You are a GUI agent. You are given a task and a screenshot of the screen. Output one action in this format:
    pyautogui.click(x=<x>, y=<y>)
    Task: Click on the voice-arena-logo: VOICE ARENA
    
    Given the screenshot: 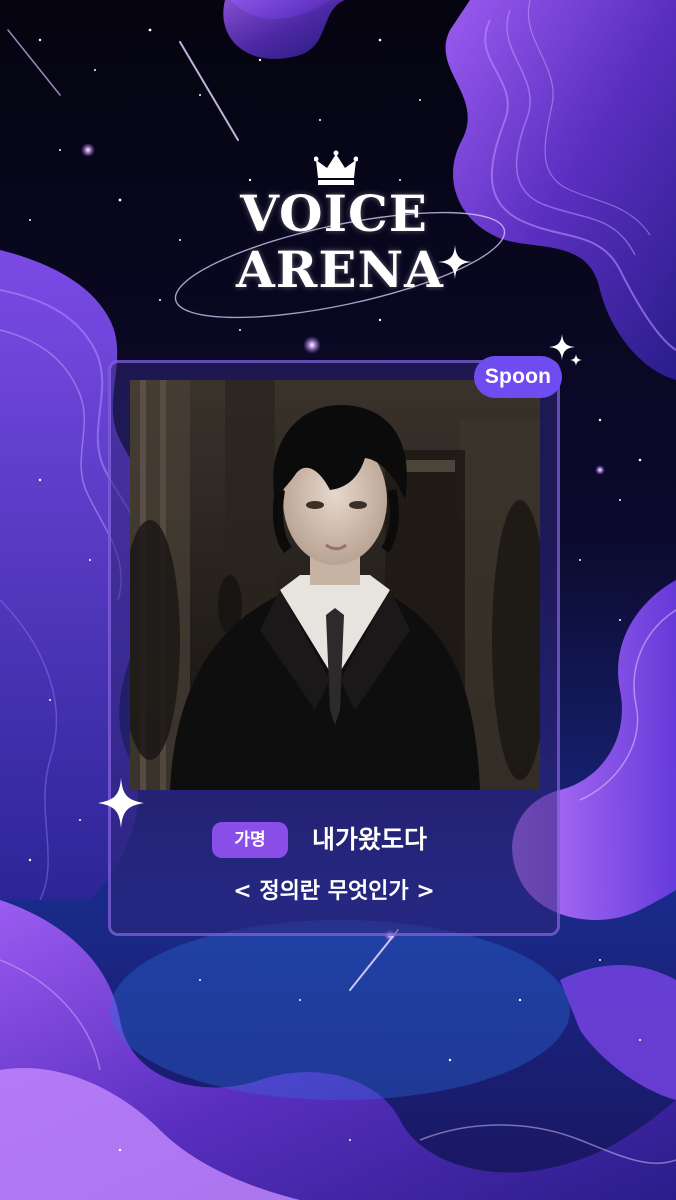 What is the action you would take?
    pyautogui.click(x=340, y=240)
    